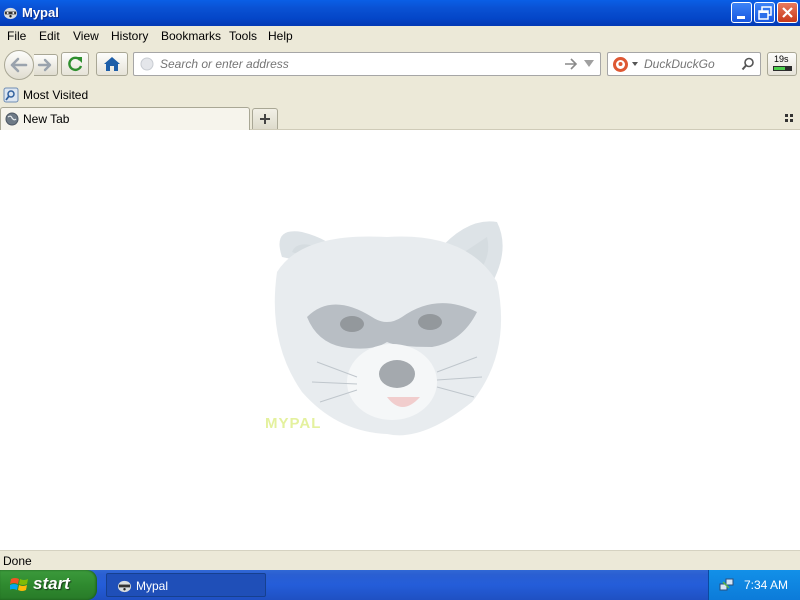 Image resolution: width=800 pixels, height=600 pixels. Describe the element at coordinates (766, 585) in the screenshot. I see `clock: 7:34 AM` at that location.